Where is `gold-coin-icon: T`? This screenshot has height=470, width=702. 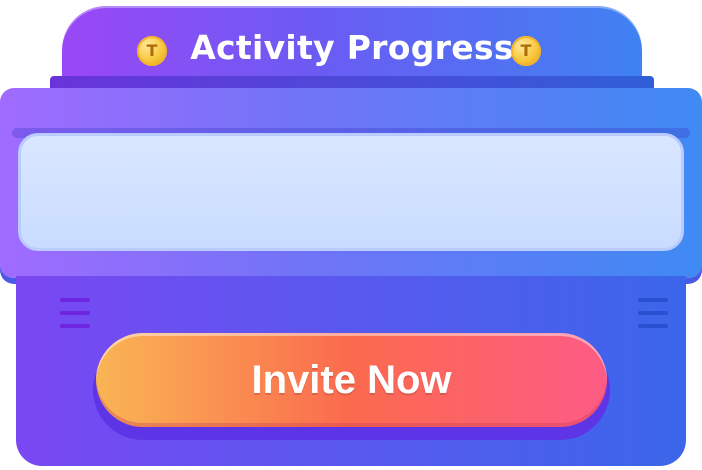
gold-coin-icon: T is located at coordinates (526, 51).